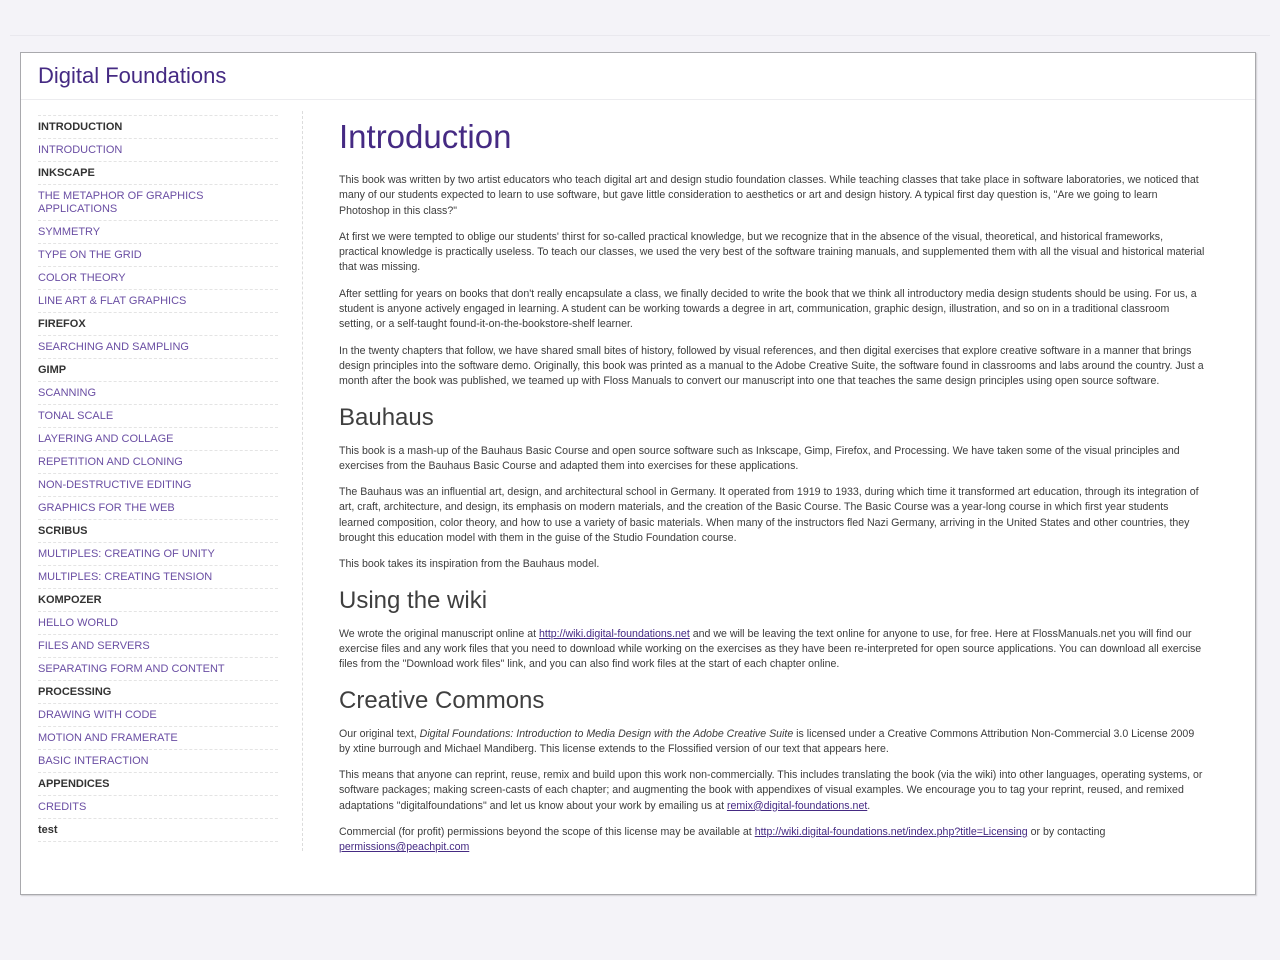 The height and width of the screenshot is (960, 1280). I want to click on toc-section-heading: PROCESSING, so click(158, 691).